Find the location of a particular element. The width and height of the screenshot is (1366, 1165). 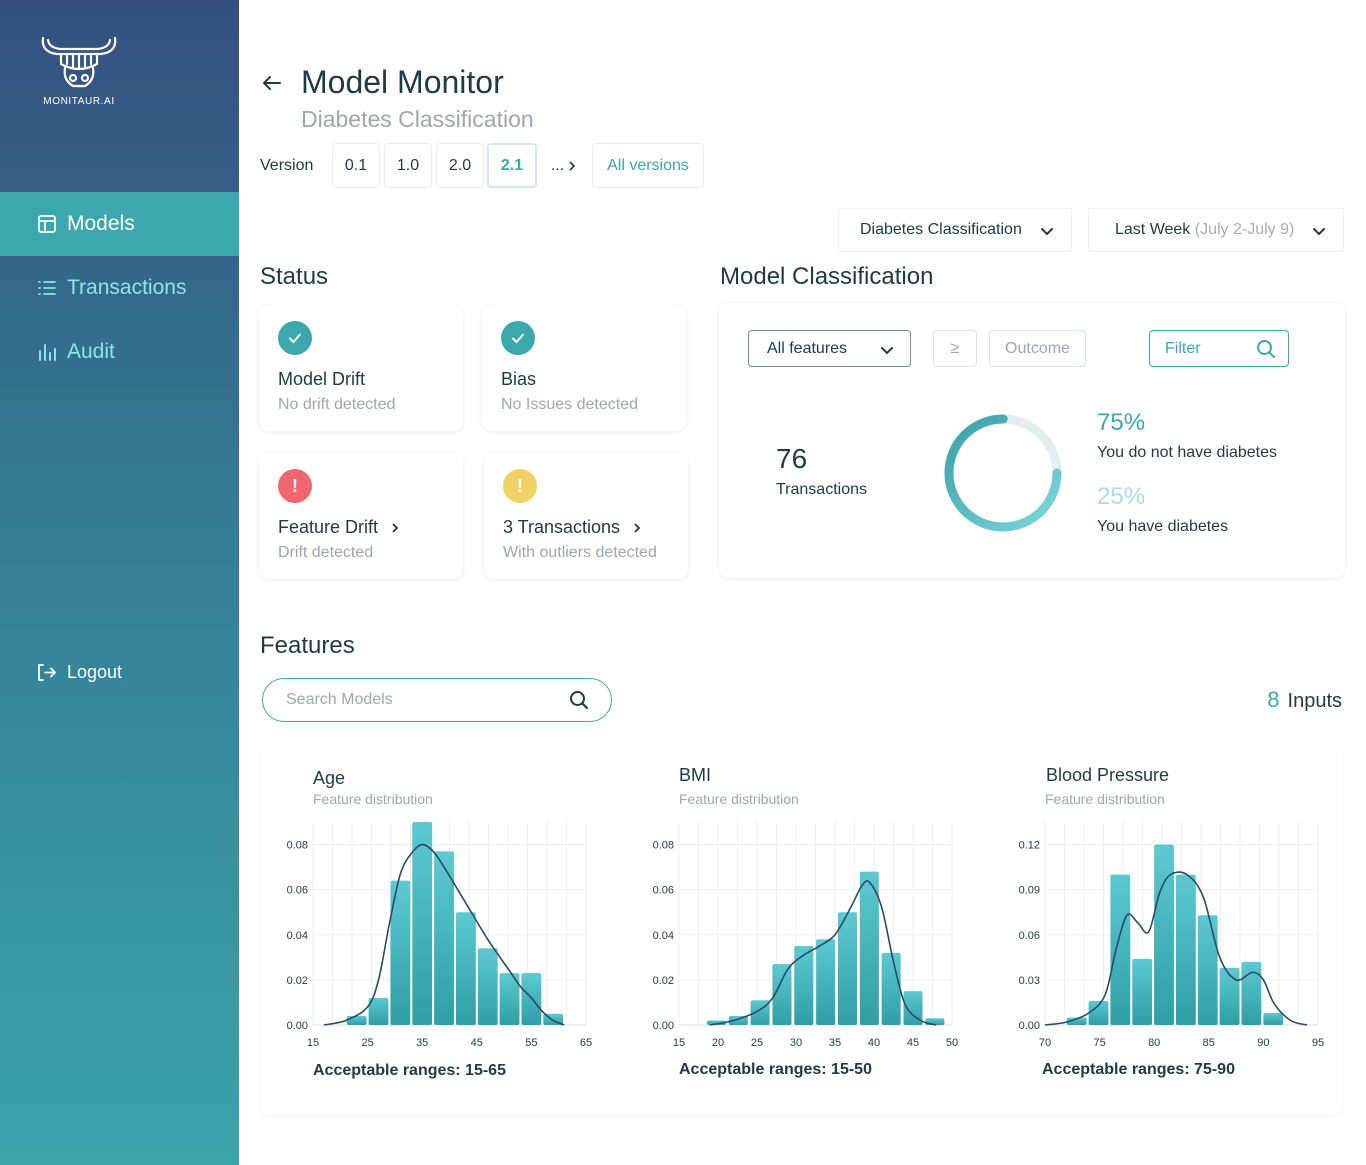

page-title: Model Monitor is located at coordinates (402, 82).